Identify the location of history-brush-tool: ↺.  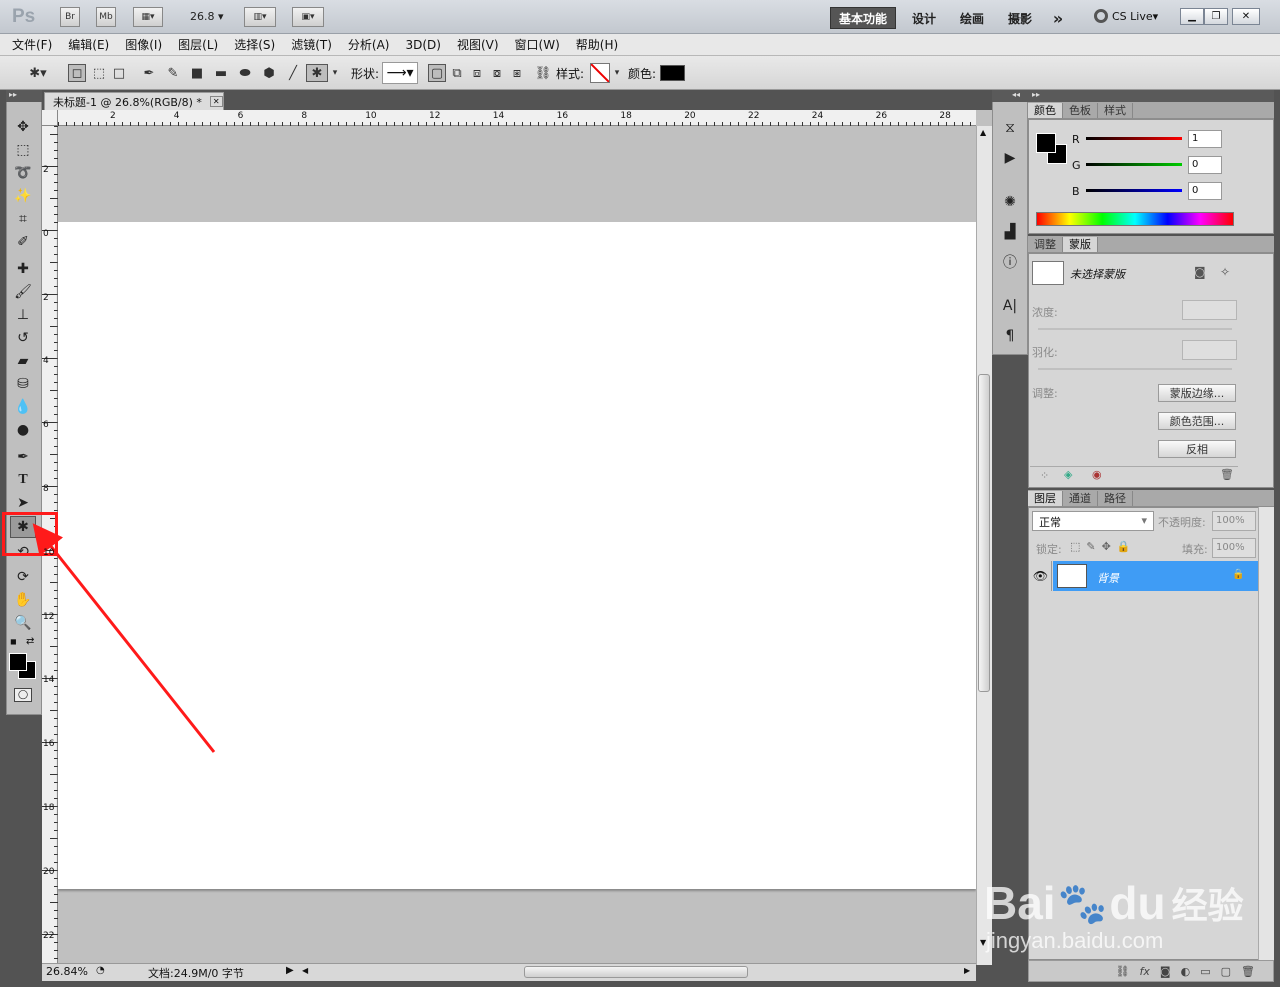
(23, 338).